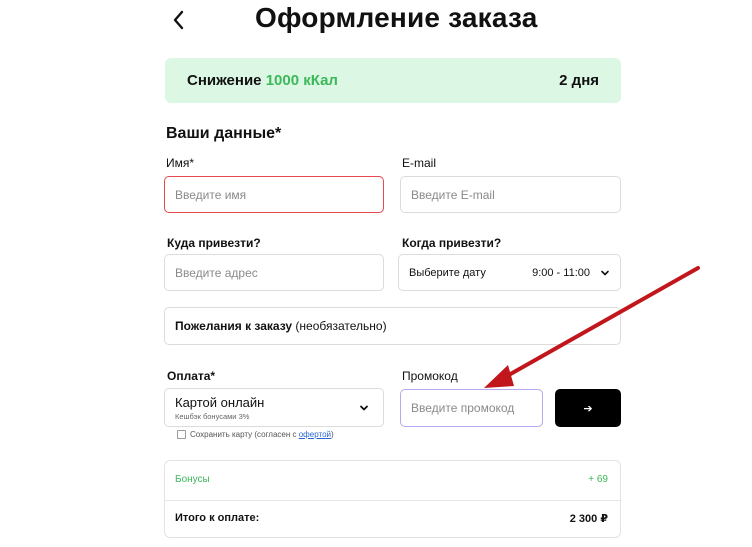  I want to click on email-field, so click(510, 194).